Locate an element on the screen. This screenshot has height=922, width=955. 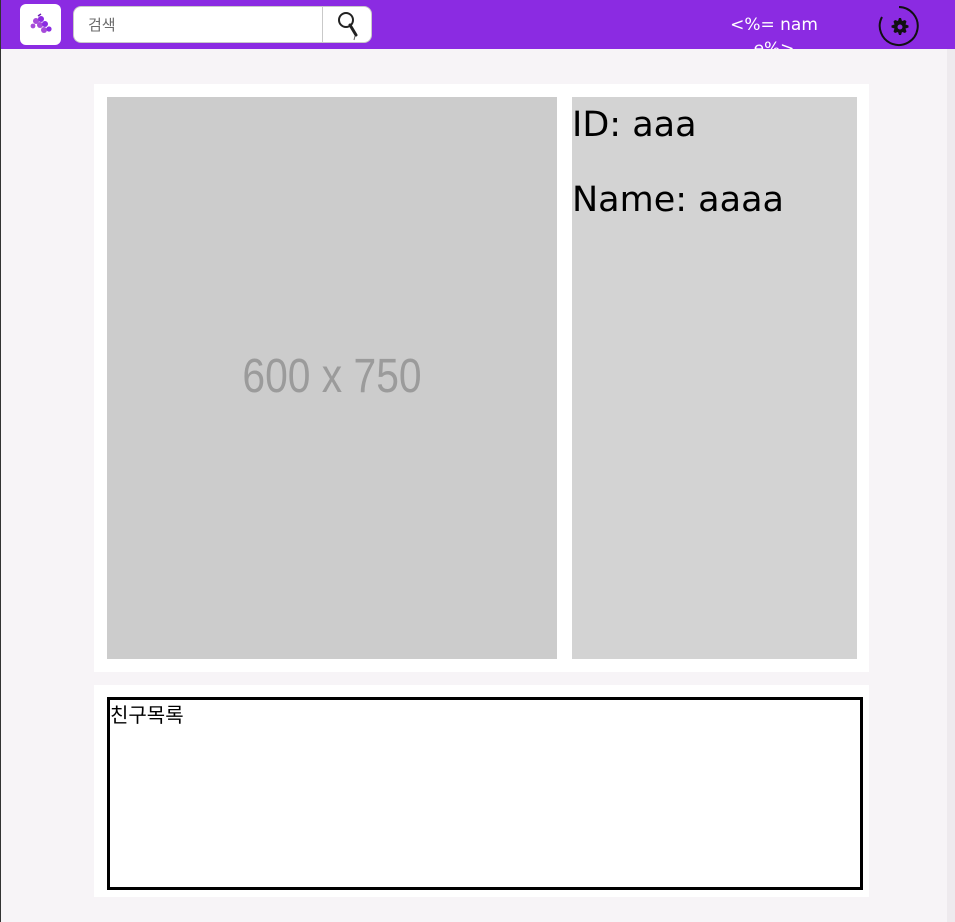
logo is located at coordinates (40, 24).